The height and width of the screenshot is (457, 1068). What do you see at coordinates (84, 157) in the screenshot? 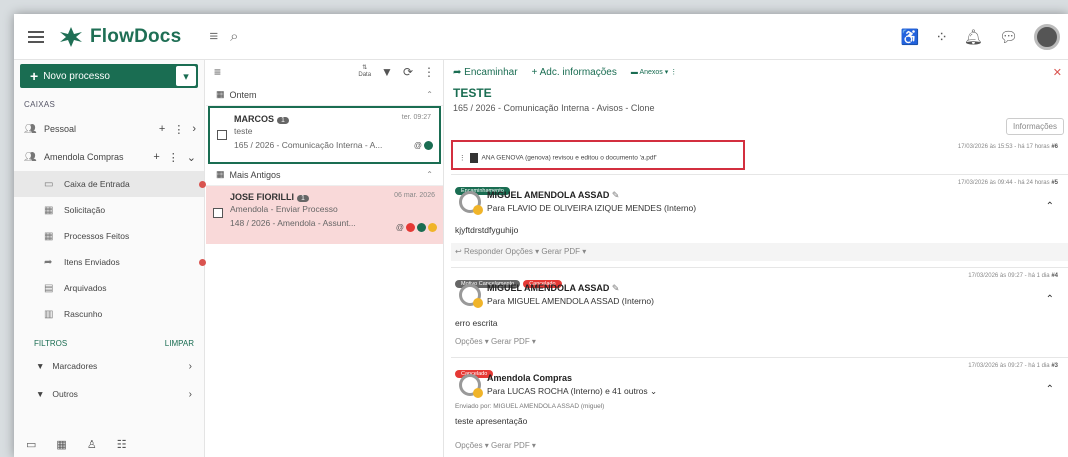
I see `box-label: Amendola Compras` at bounding box center [84, 157].